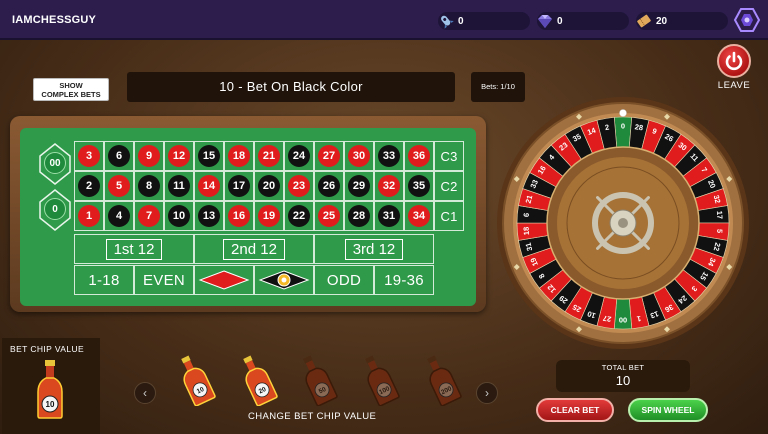 The width and height of the screenshot is (768, 434). What do you see at coordinates (449, 186) in the screenshot?
I see `bet-column-c2: C2` at bounding box center [449, 186].